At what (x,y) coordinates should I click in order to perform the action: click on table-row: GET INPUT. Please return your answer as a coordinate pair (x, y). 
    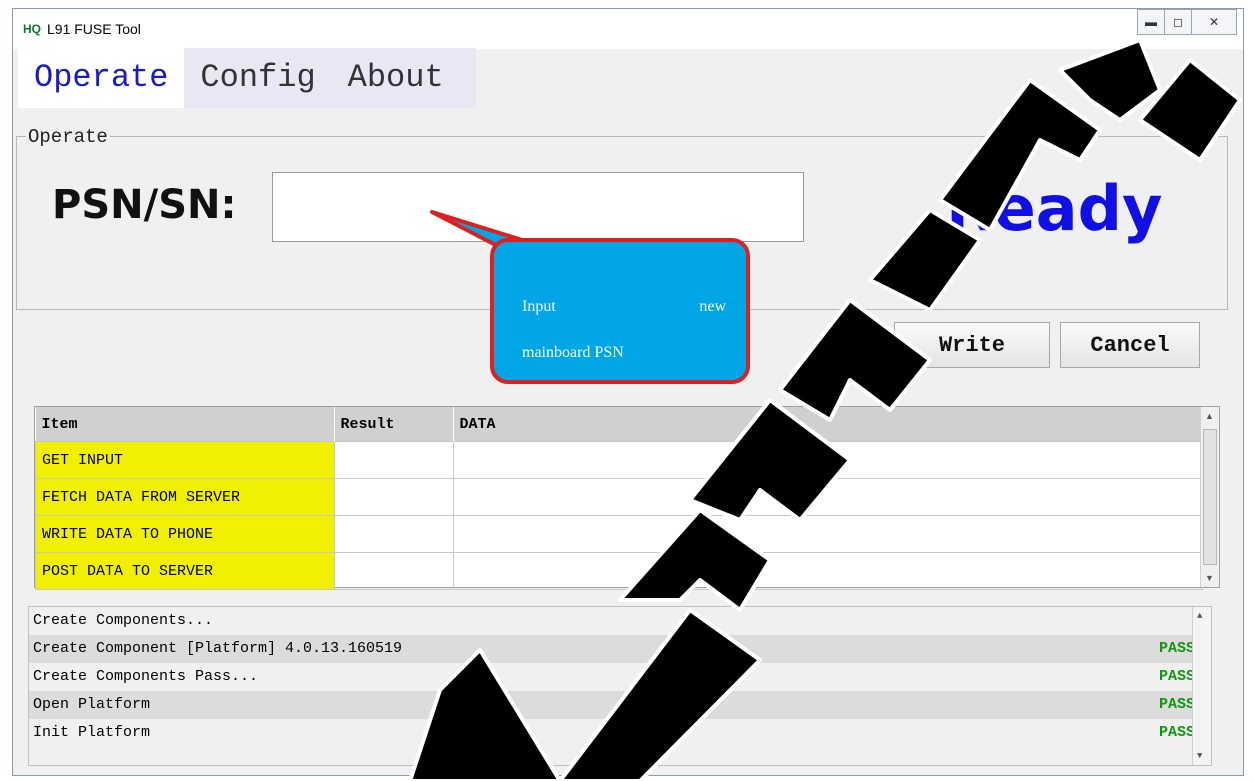
    Looking at the image, I should click on (619, 460).